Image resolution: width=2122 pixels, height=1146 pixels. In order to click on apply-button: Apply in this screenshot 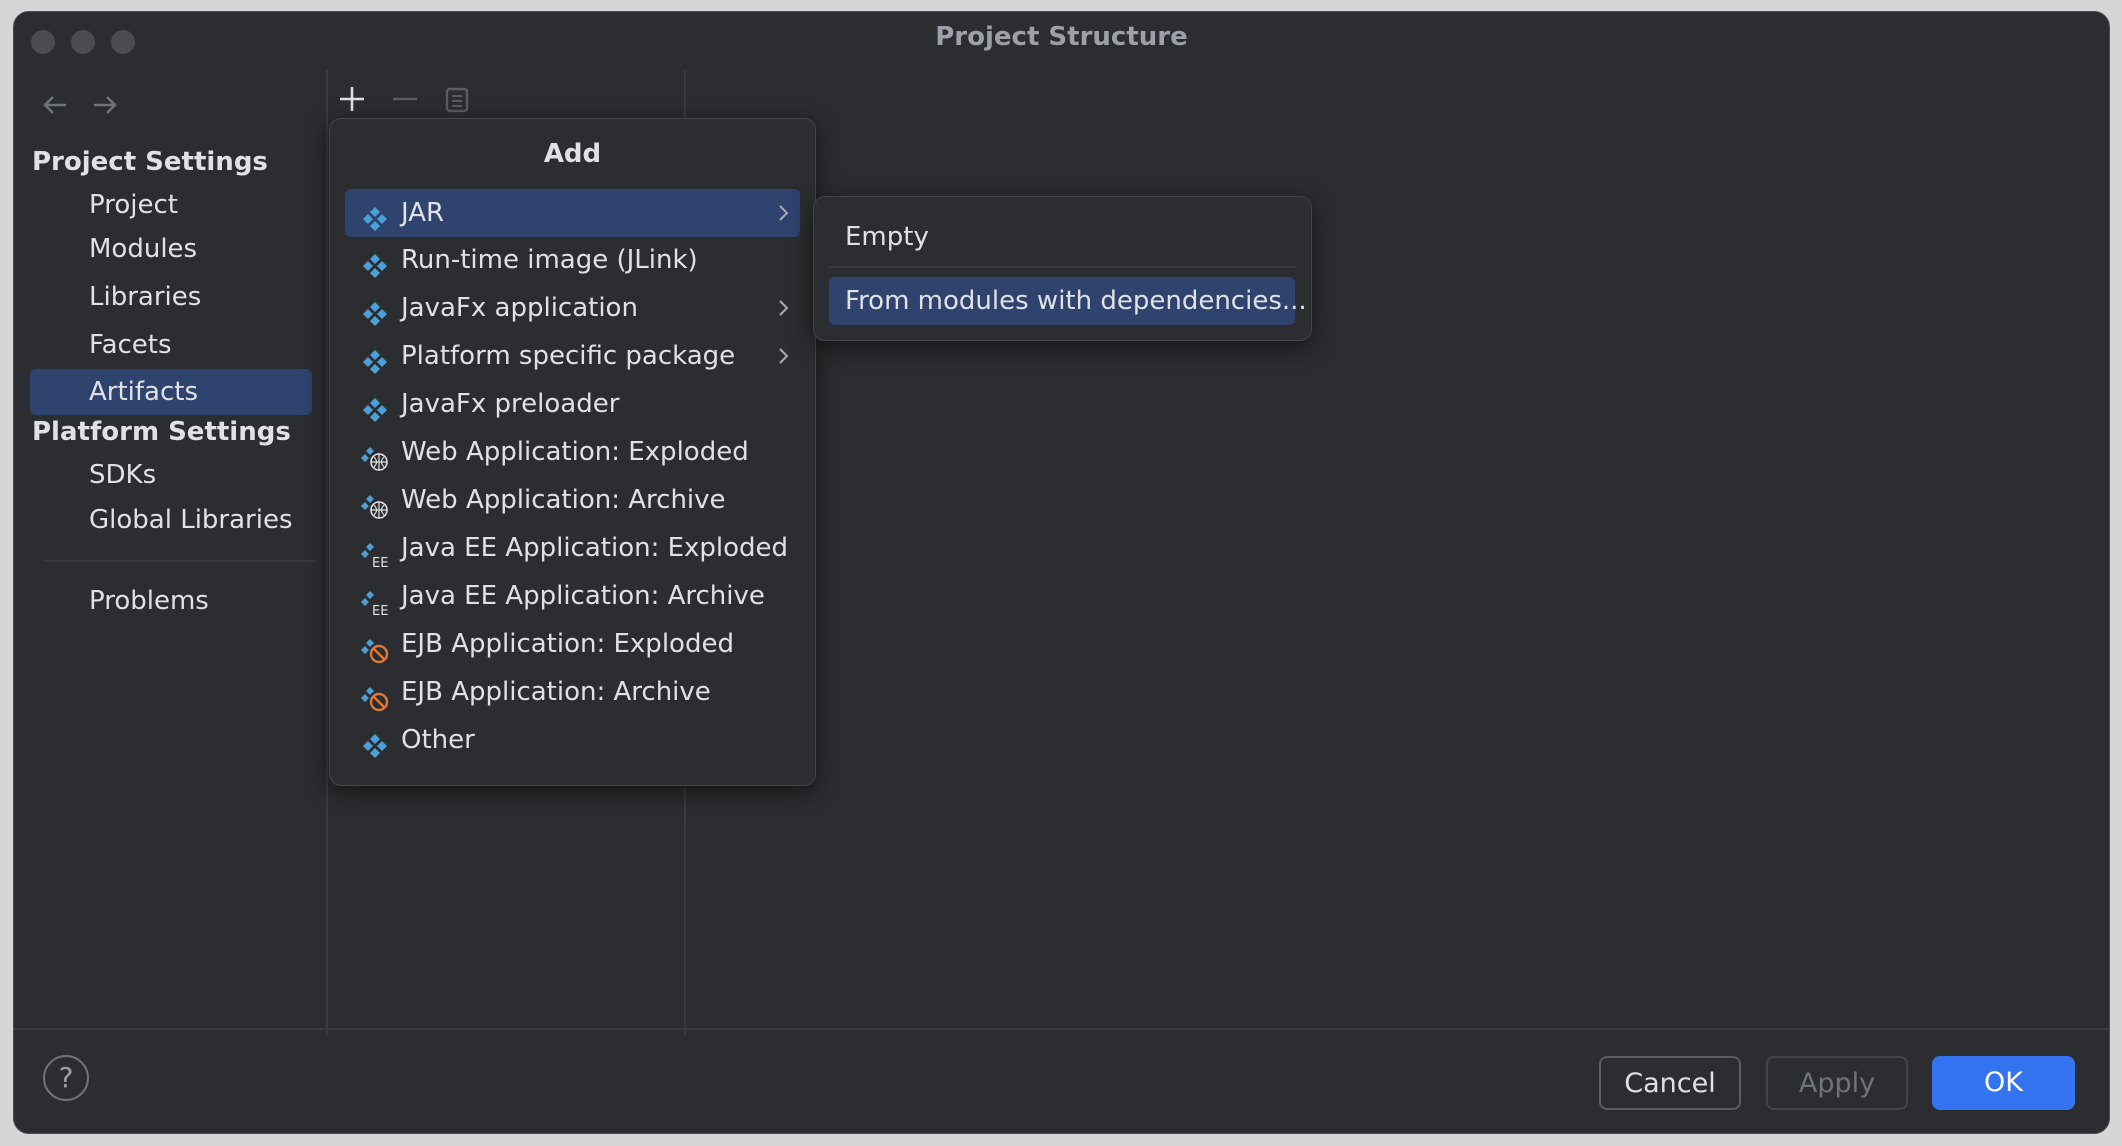, I will do `click(1837, 1083)`.